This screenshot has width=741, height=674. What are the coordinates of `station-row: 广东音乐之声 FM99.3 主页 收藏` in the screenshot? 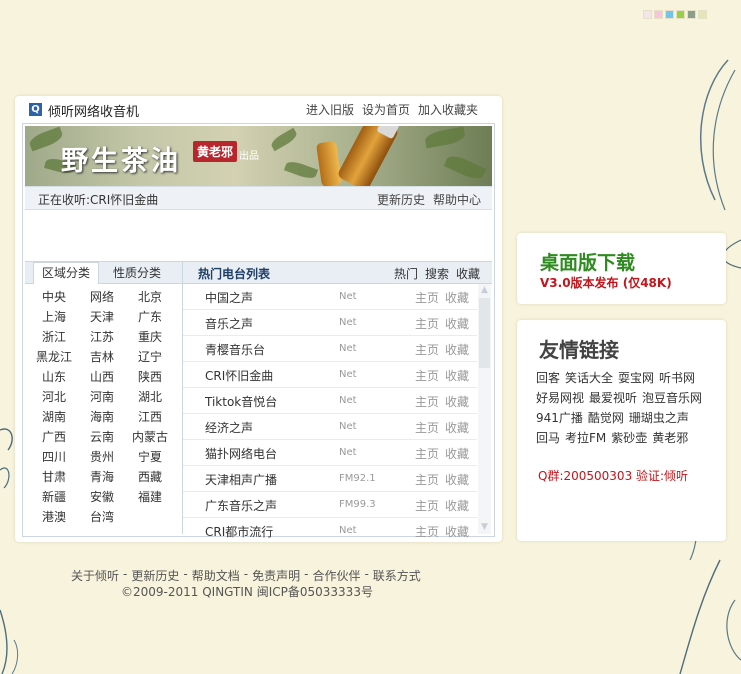 It's located at (330, 505).